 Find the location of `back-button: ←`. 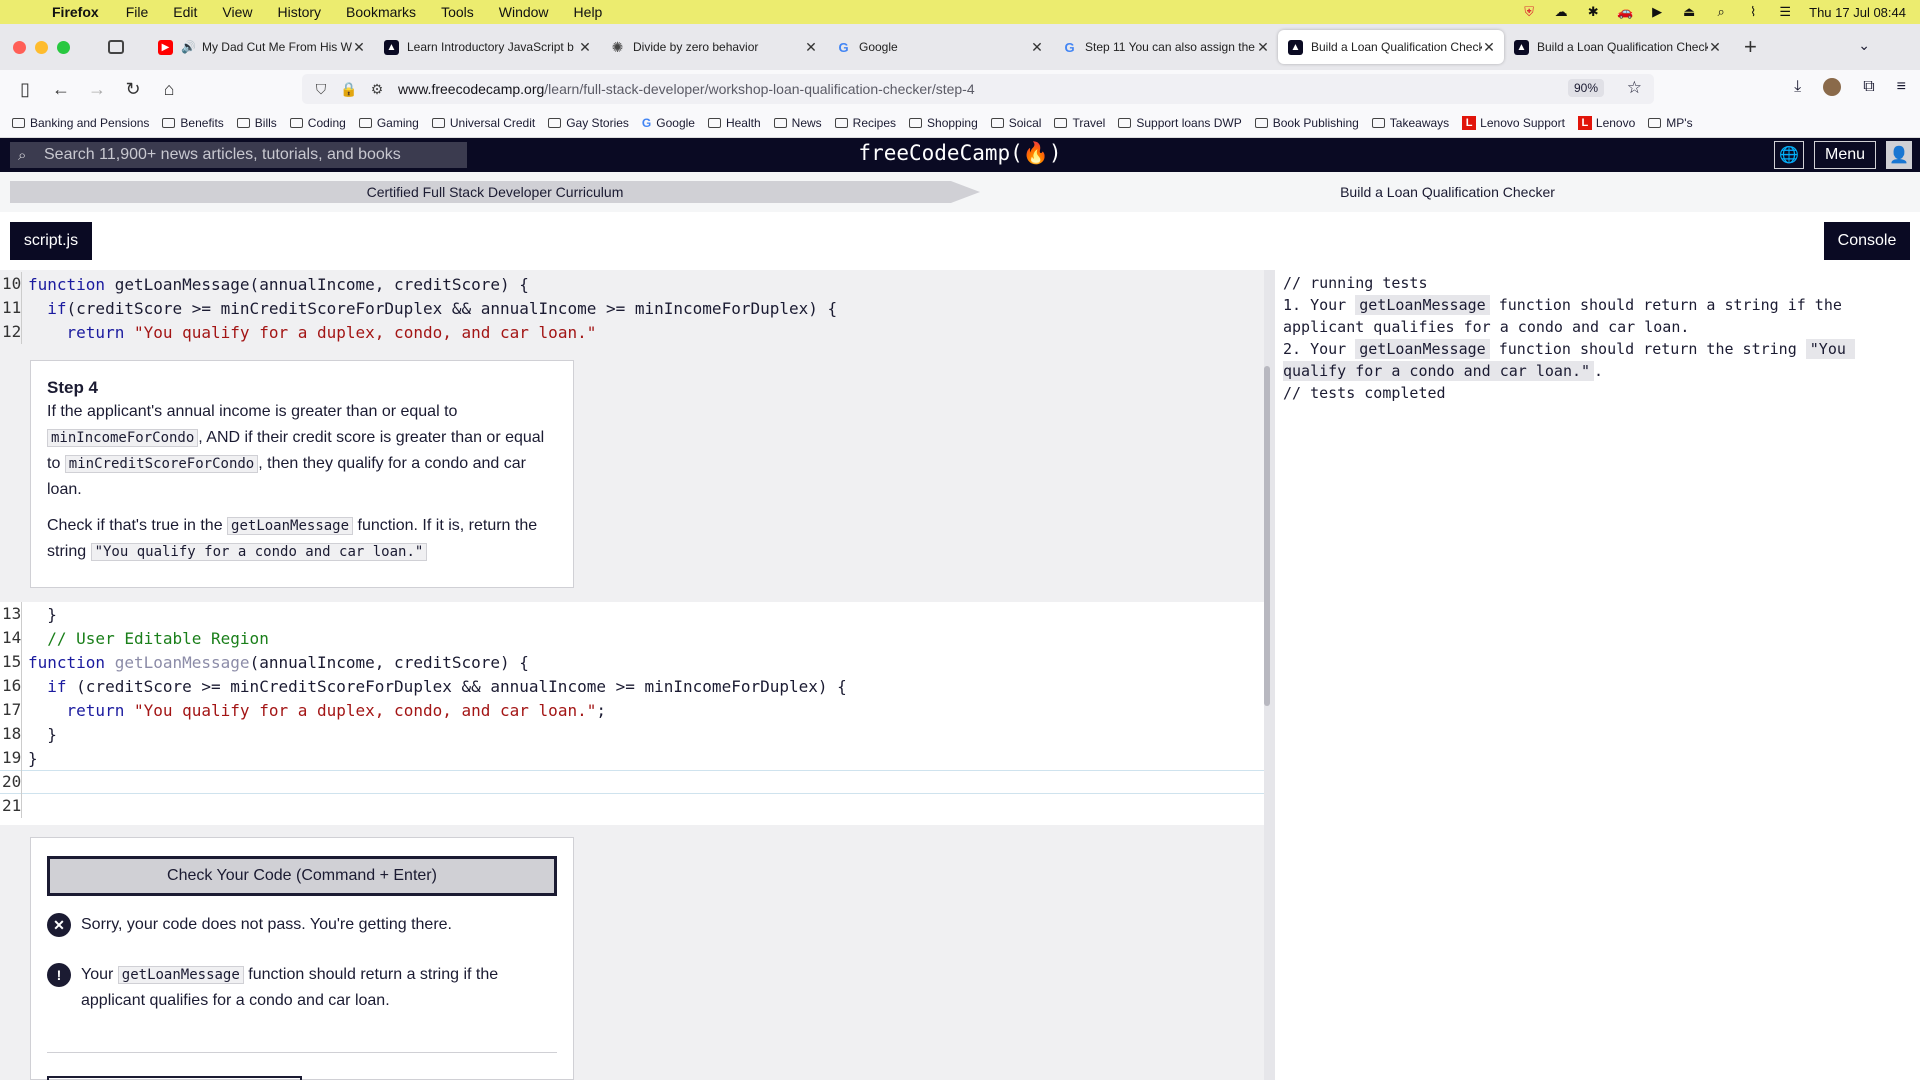

back-button: ← is located at coordinates (61, 89).